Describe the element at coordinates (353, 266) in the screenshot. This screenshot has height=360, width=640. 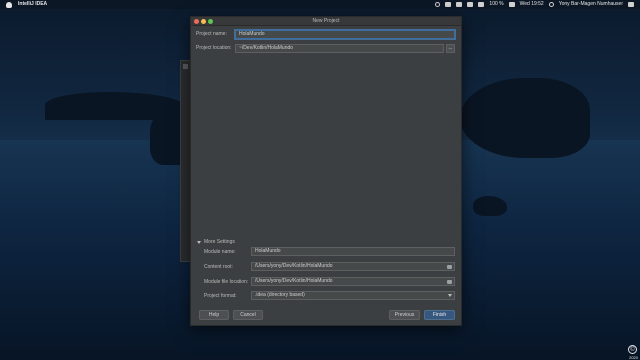
I see `content-root-input: /Users/yony/Dev/Kotlin/HolaMundo` at that location.